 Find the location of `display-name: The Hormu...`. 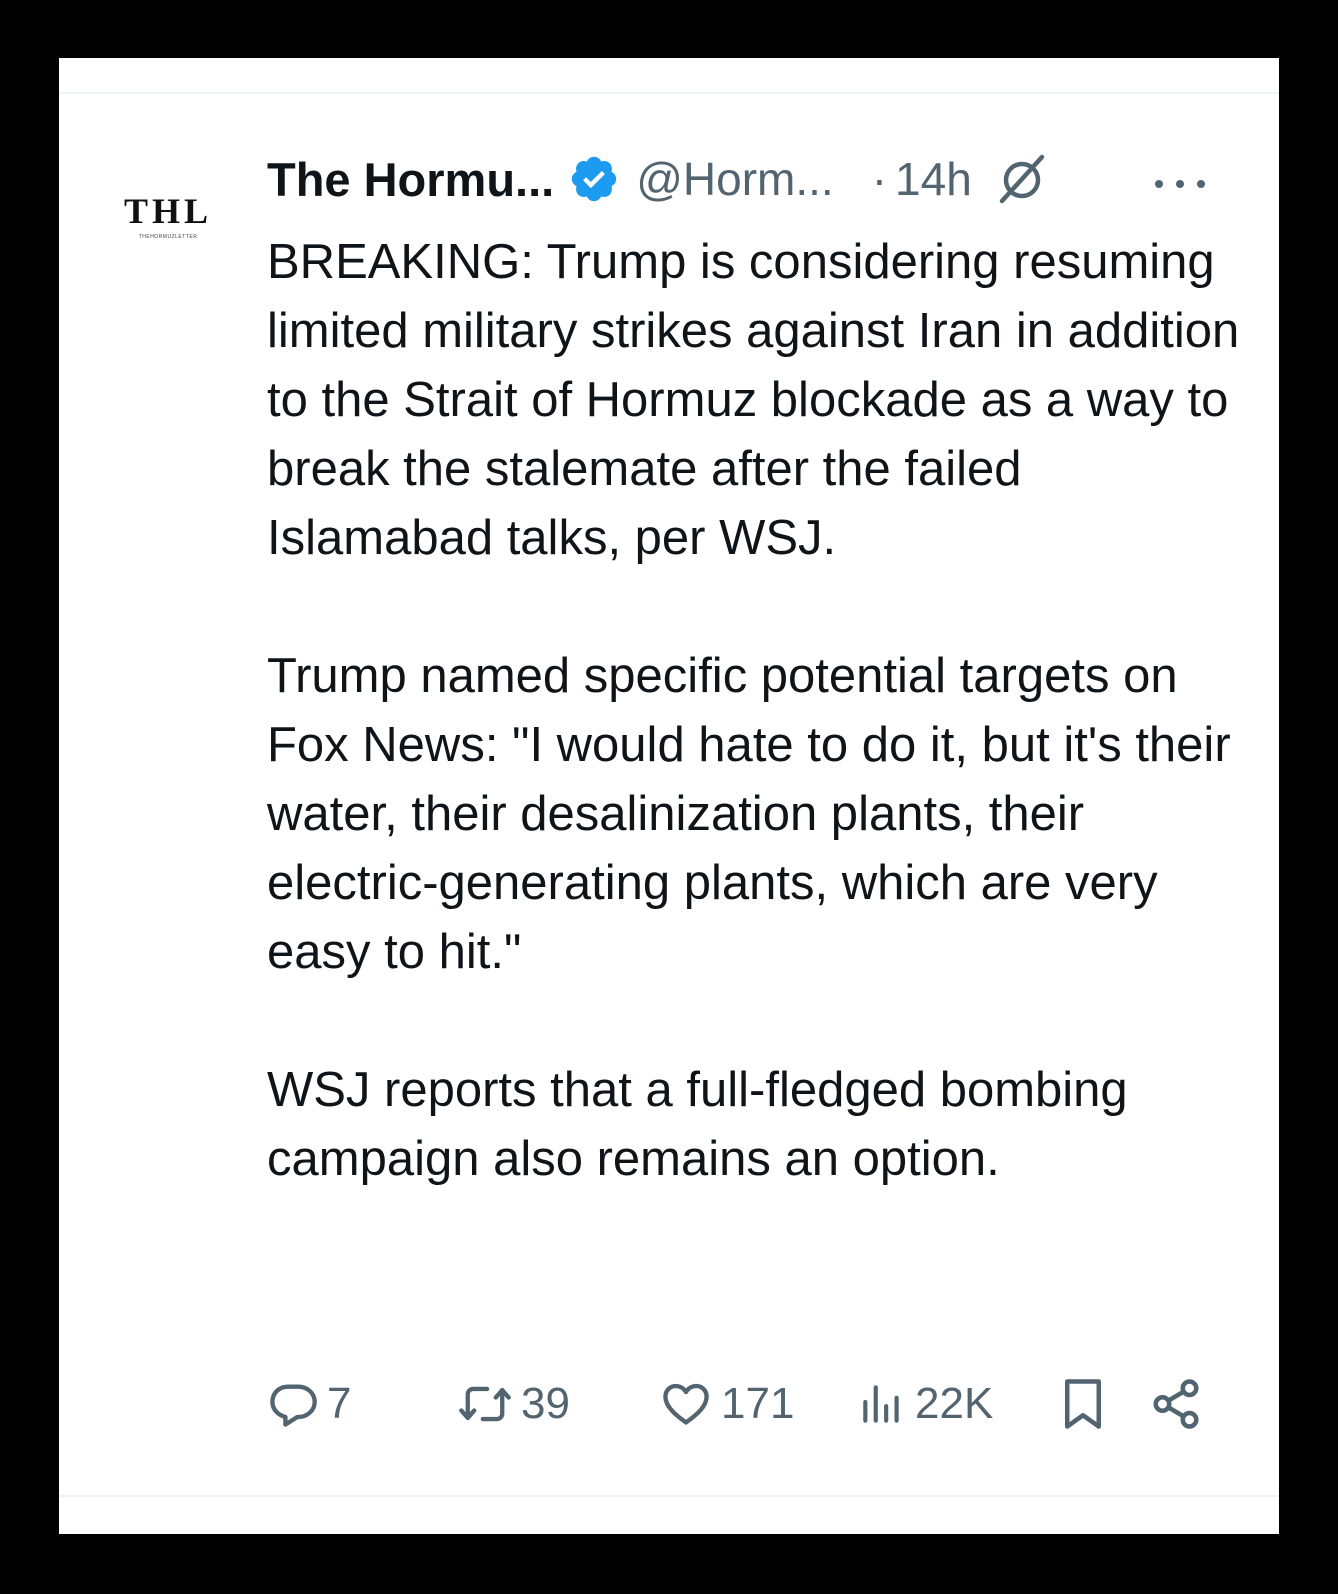

display-name: The Hormu... is located at coordinates (410, 179).